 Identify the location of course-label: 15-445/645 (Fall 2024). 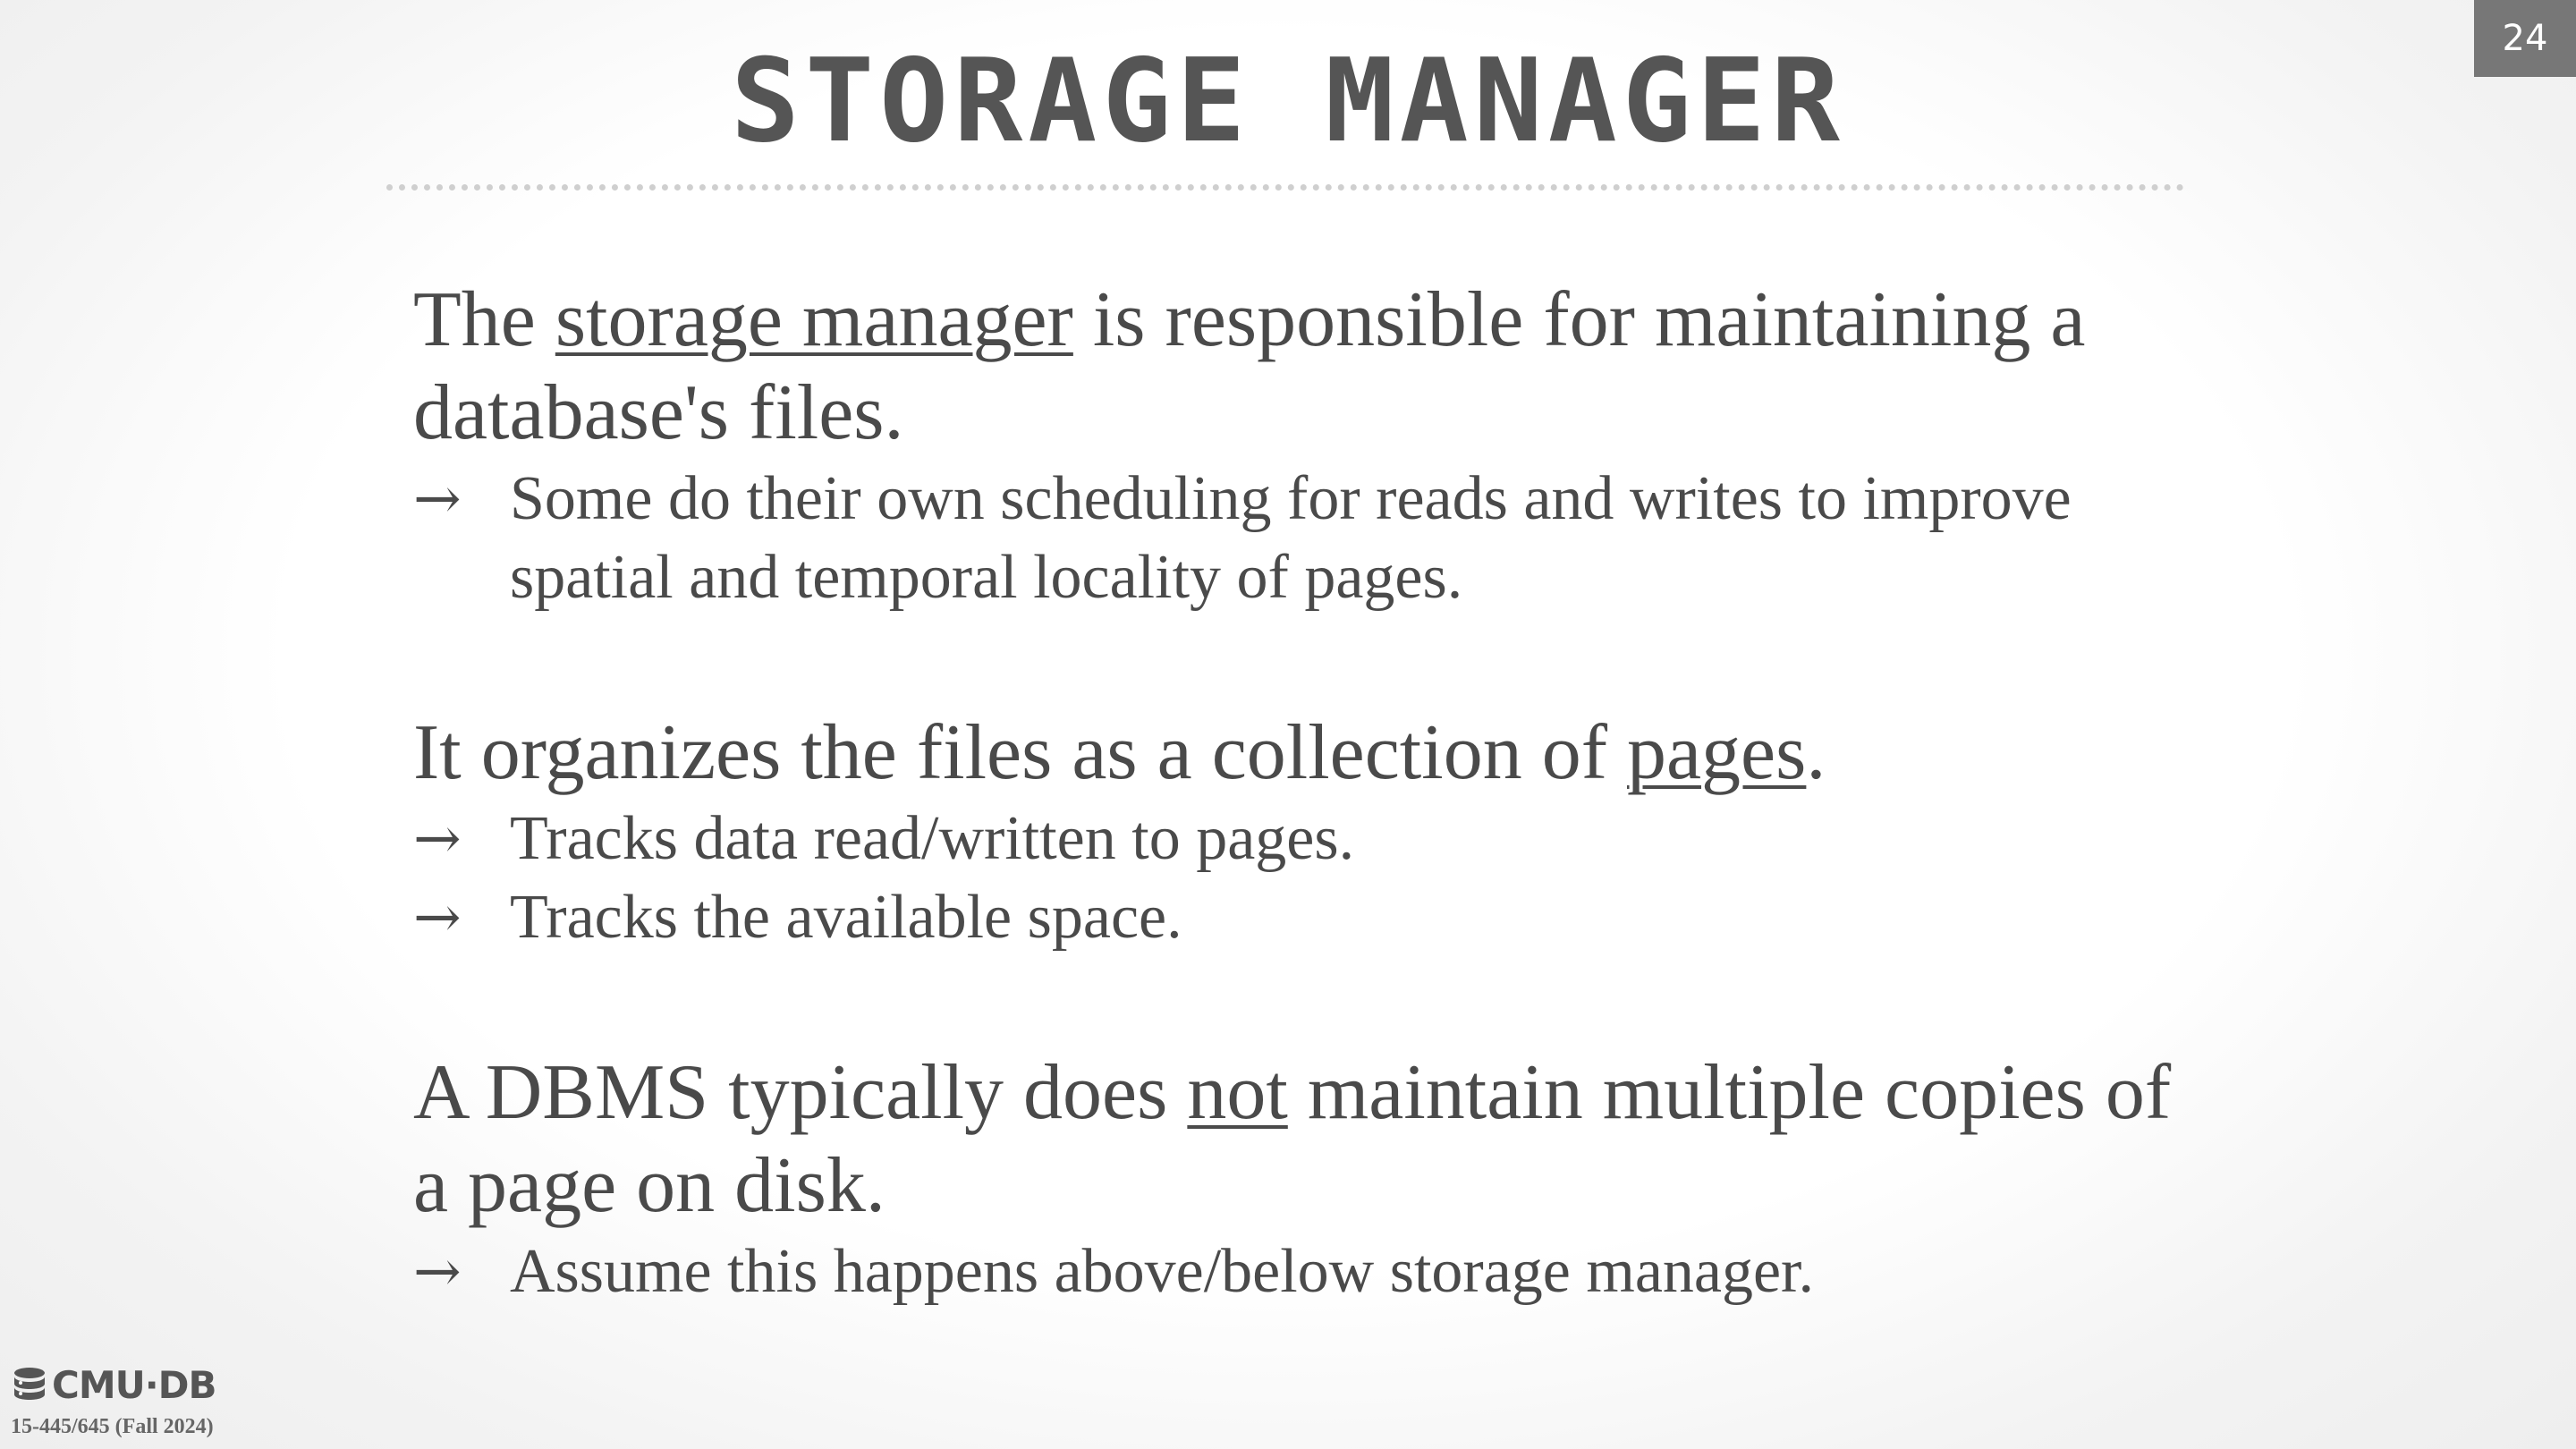
(112, 1426).